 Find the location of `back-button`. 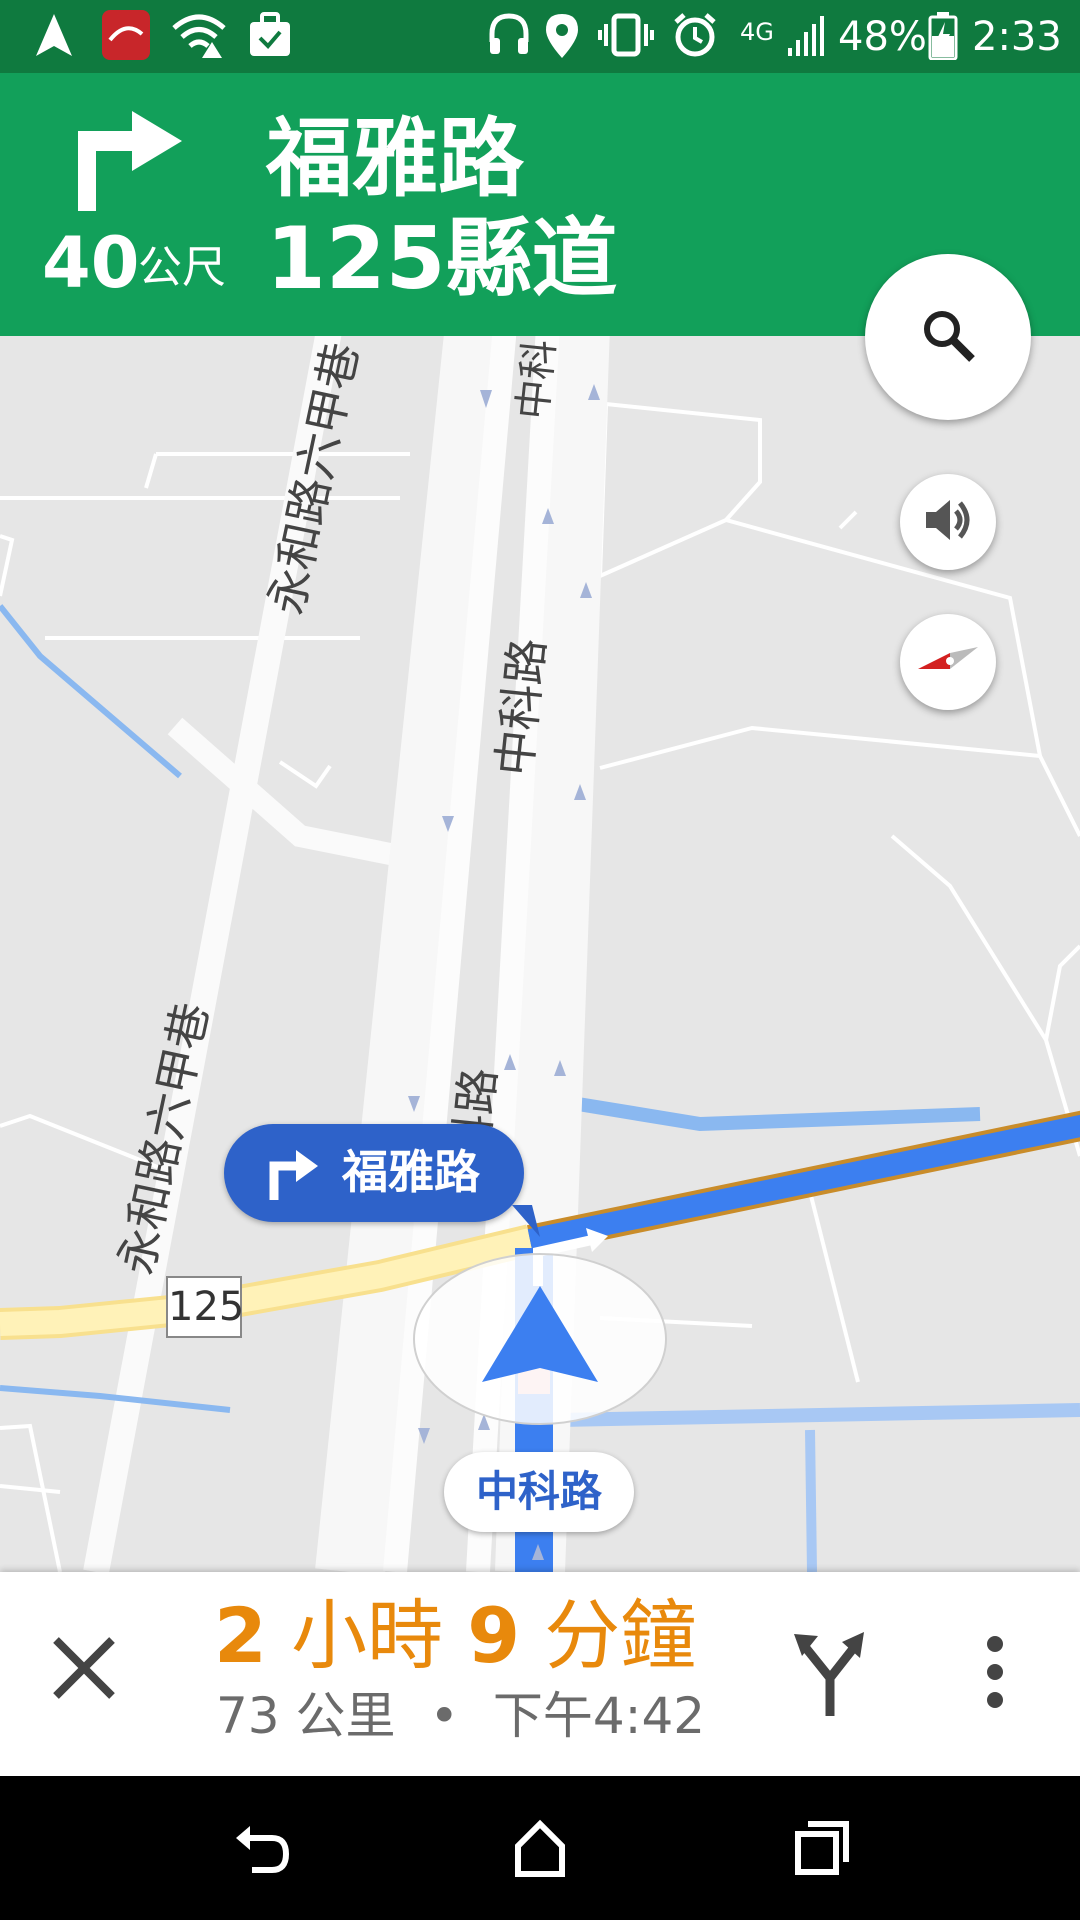

back-button is located at coordinates (262, 1848).